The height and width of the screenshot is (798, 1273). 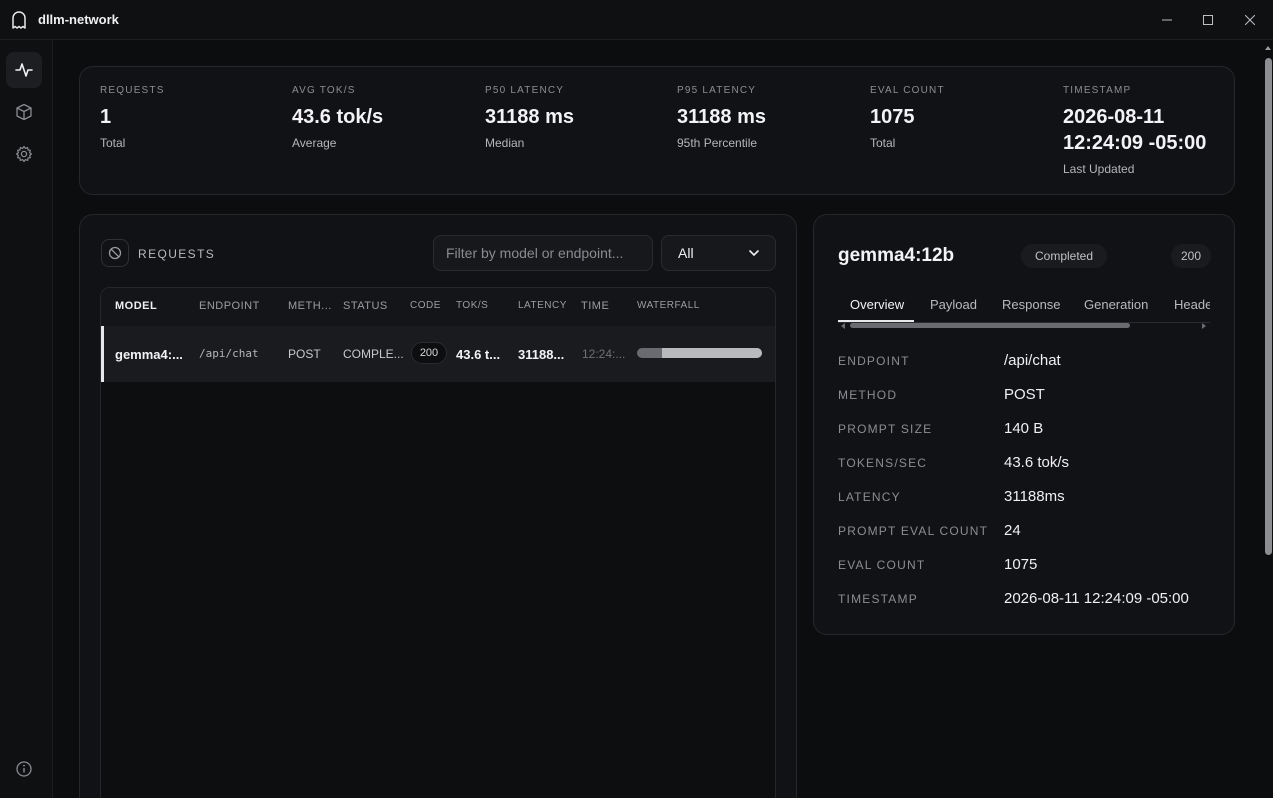 What do you see at coordinates (907, 117) in the screenshot?
I see `stat-eval-count: EVAL COUNT 1075 Total` at bounding box center [907, 117].